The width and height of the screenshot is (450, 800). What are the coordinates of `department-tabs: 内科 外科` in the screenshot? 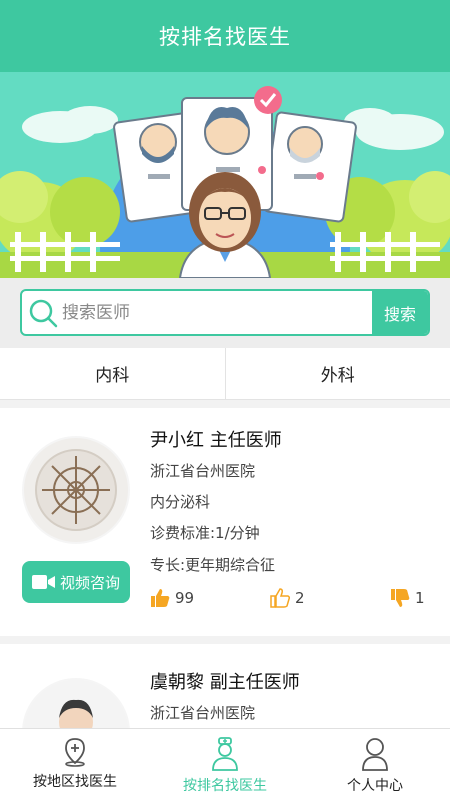 It's located at (225, 374).